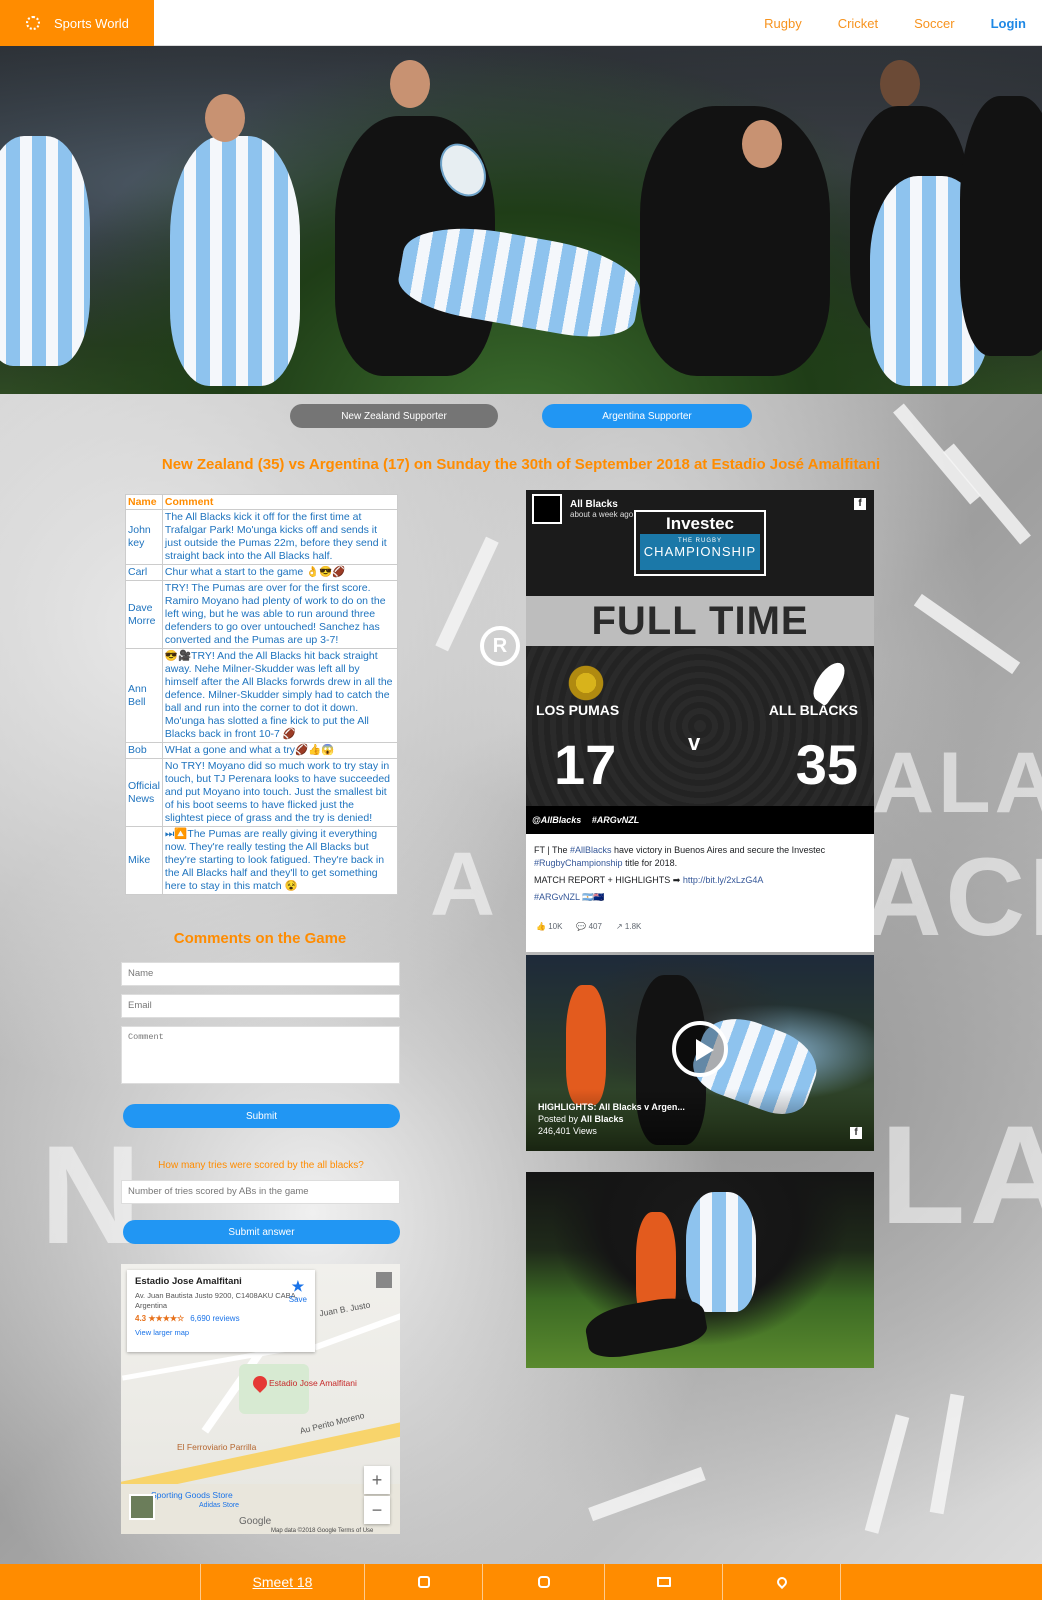 The image size is (1042, 1600). I want to click on email-icon, so click(663, 1582).